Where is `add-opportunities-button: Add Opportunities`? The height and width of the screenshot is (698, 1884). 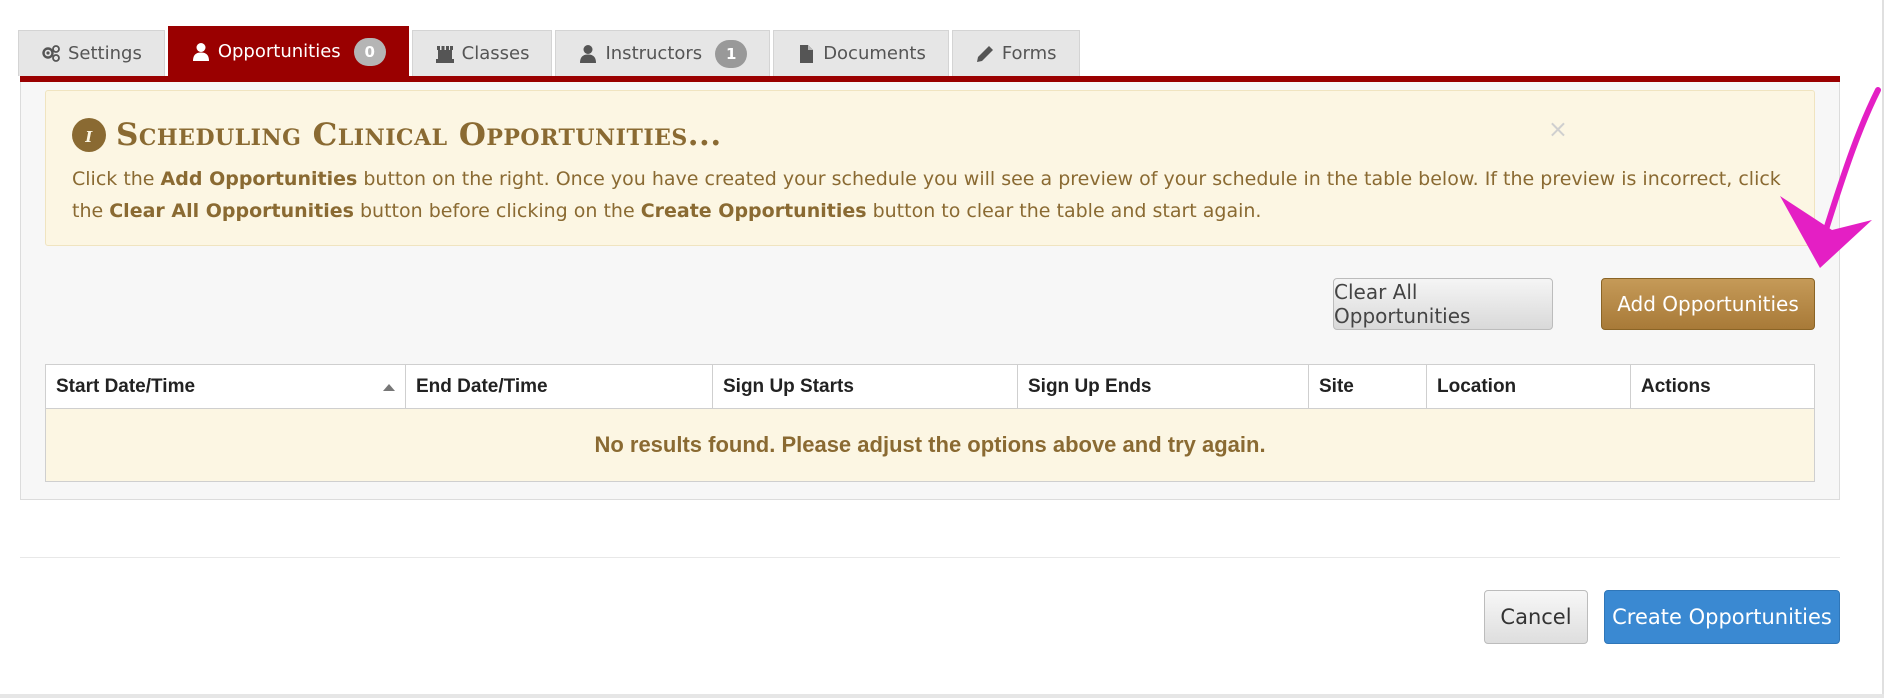
add-opportunities-button: Add Opportunities is located at coordinates (1708, 304).